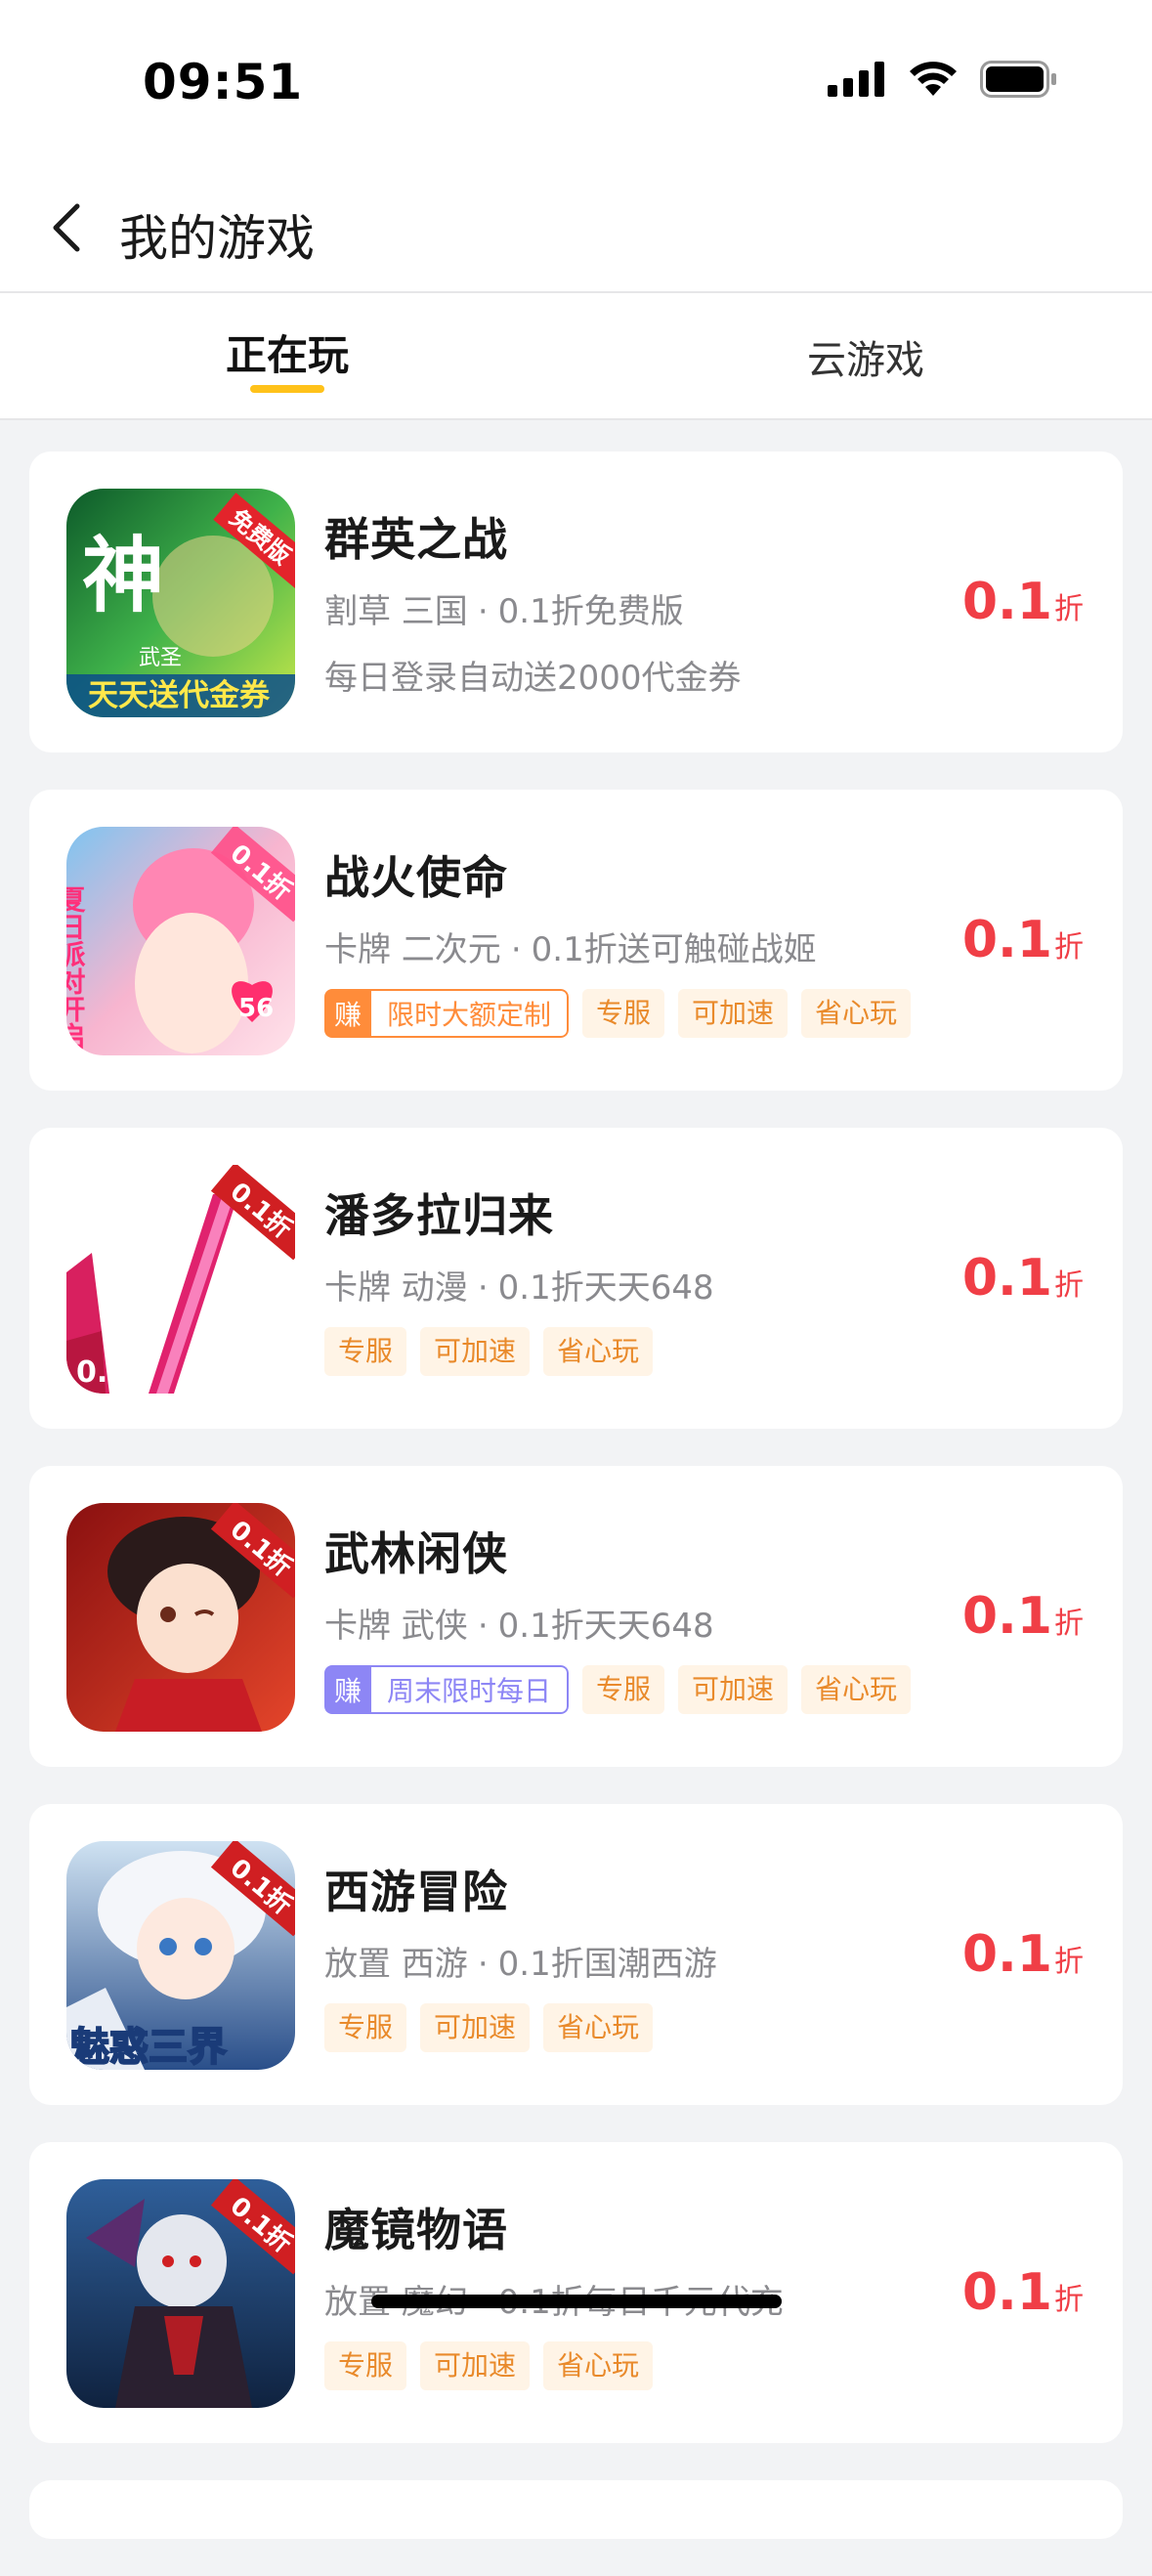  Describe the element at coordinates (179, 696) in the screenshot. I see `icon-banner-text: 天天送代金券` at that location.